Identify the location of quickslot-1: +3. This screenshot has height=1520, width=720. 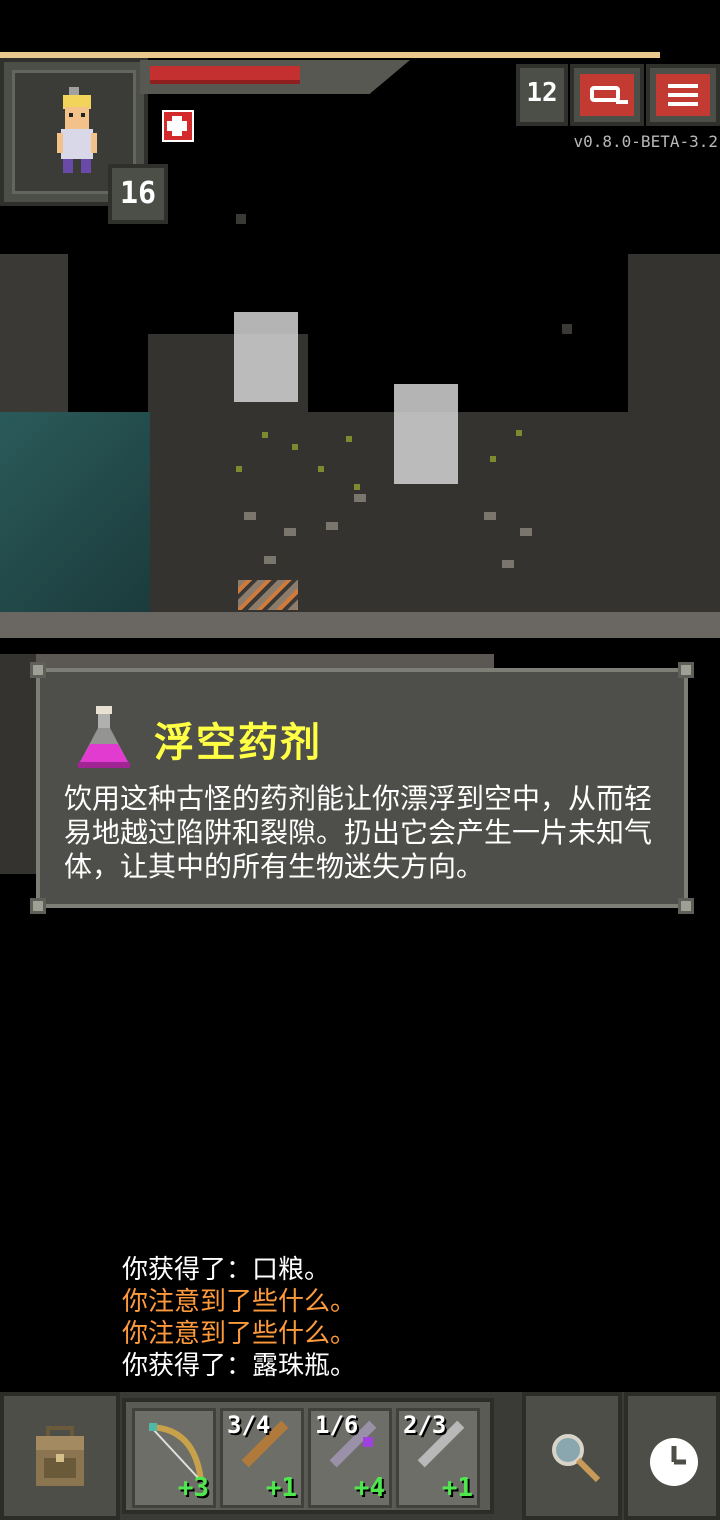
(174, 1458).